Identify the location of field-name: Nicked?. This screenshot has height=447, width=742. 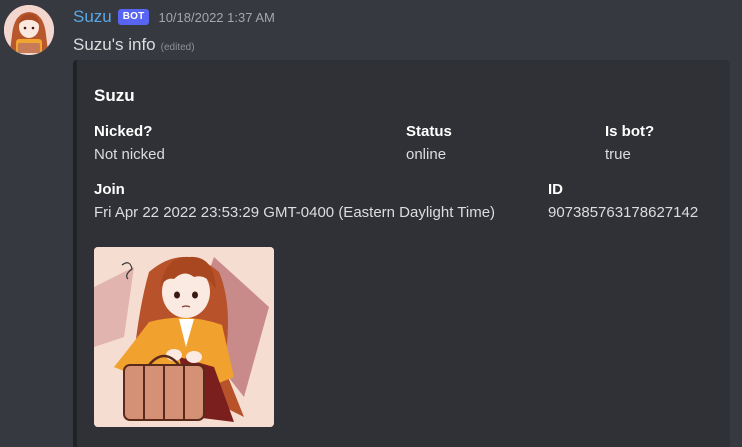
(123, 131).